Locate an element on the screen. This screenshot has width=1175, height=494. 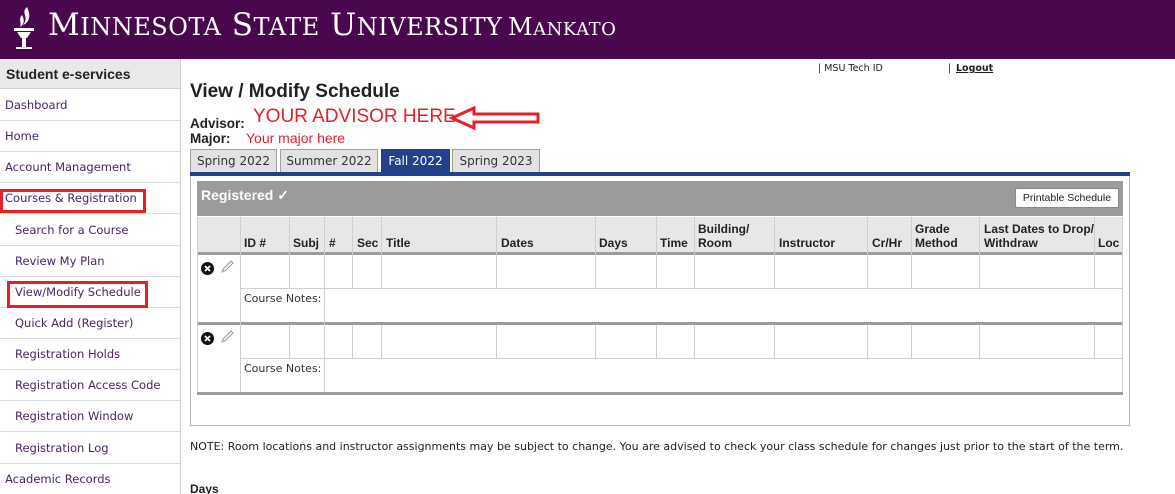
sidebar-item-search-course: Search for a Course is located at coordinates (90, 230).